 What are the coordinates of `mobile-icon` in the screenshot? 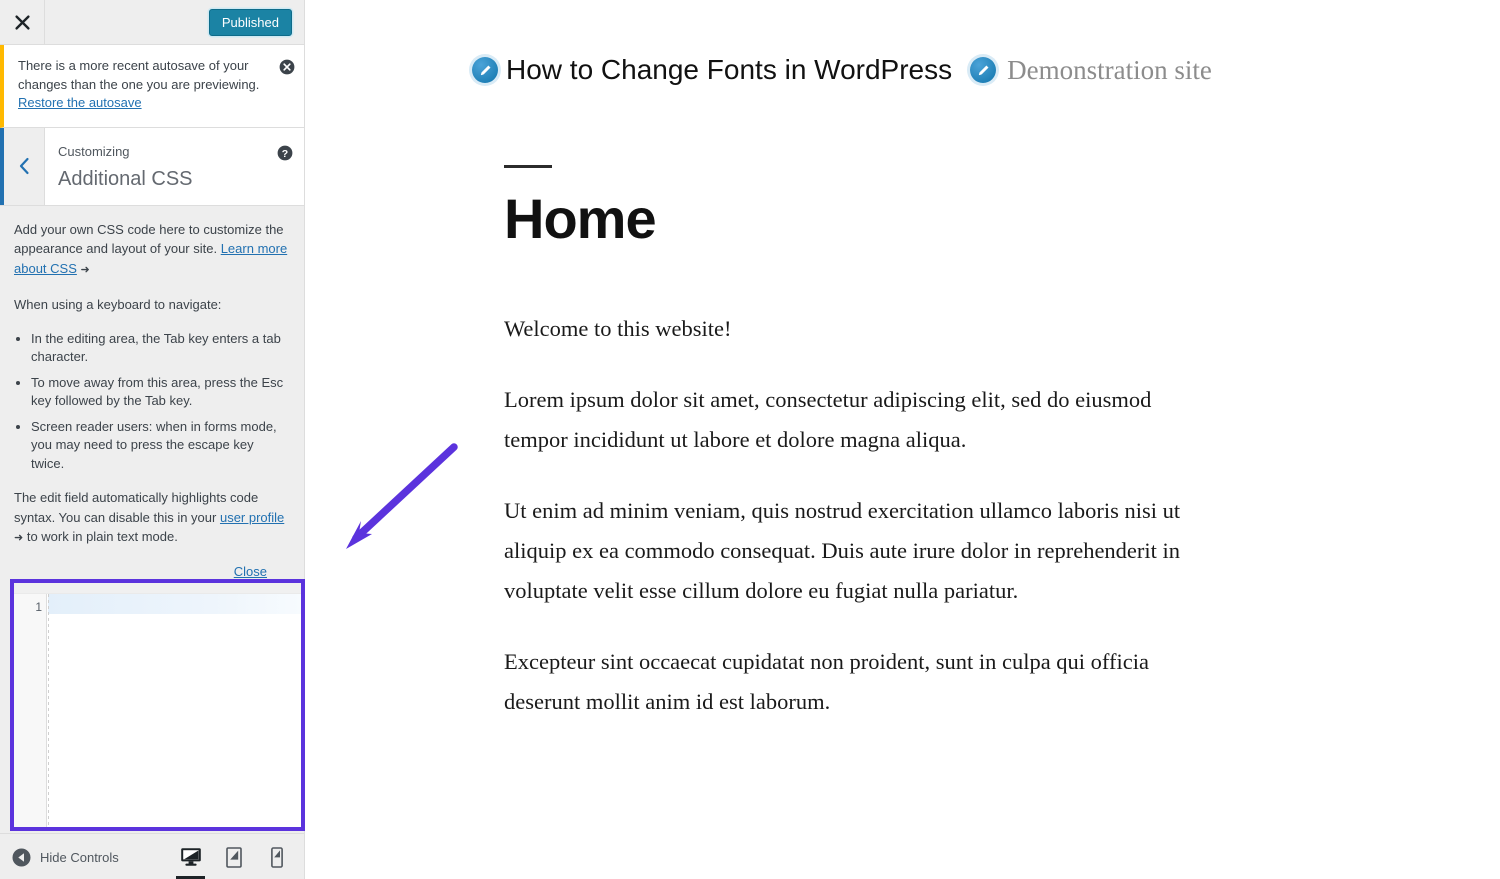 It's located at (276, 857).